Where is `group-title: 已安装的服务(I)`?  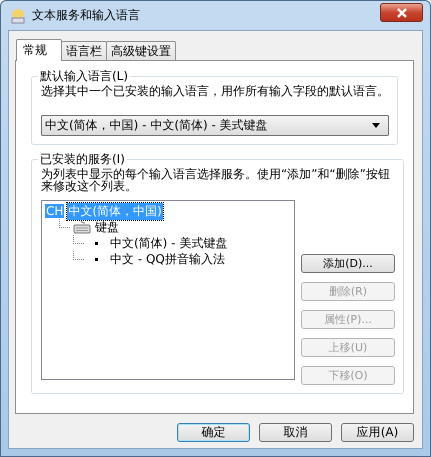 group-title: 已安装的服务(I) is located at coordinates (82, 159).